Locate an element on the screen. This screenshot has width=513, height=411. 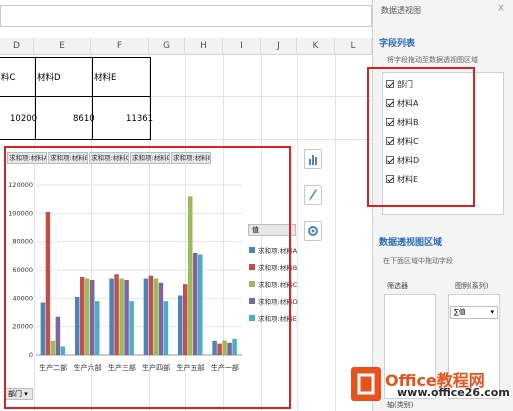
panel-title: 数据透视图 is located at coordinates (401, 10).